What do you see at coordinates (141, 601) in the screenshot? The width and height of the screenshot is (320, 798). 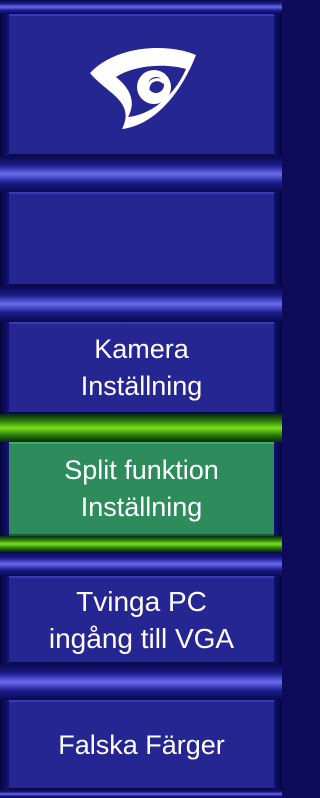 I see `force-pc-label-line1: Tvinga PC` at bounding box center [141, 601].